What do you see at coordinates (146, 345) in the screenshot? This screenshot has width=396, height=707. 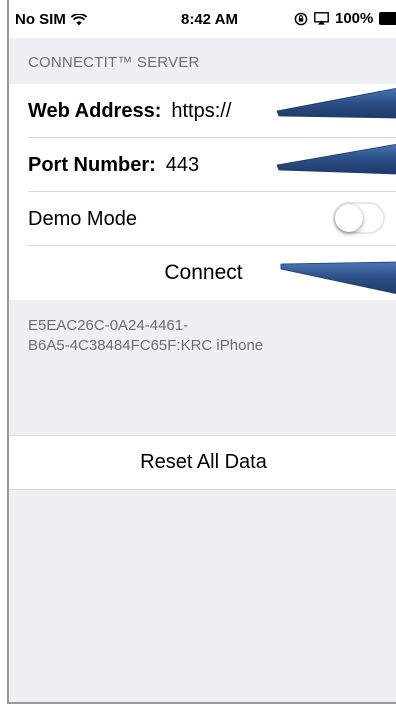 I see `device-id-line-2: B6A5-4C38484FC65F:KRC iPhone` at bounding box center [146, 345].